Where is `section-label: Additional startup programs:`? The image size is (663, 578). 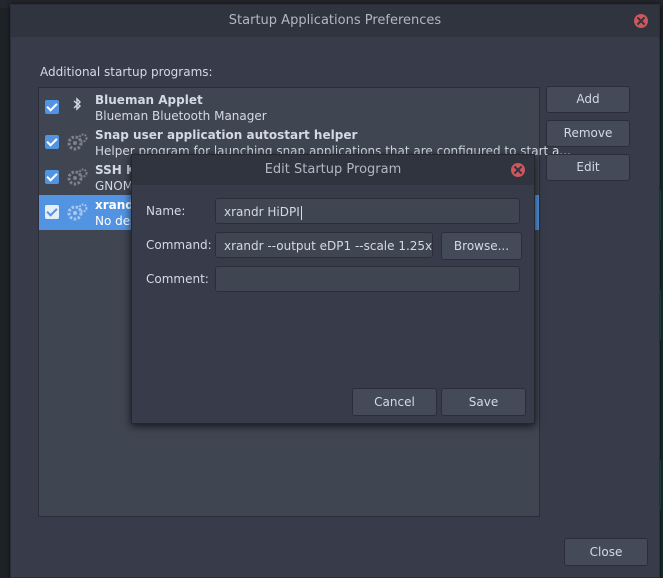
section-label: Additional startup programs: is located at coordinates (126, 72).